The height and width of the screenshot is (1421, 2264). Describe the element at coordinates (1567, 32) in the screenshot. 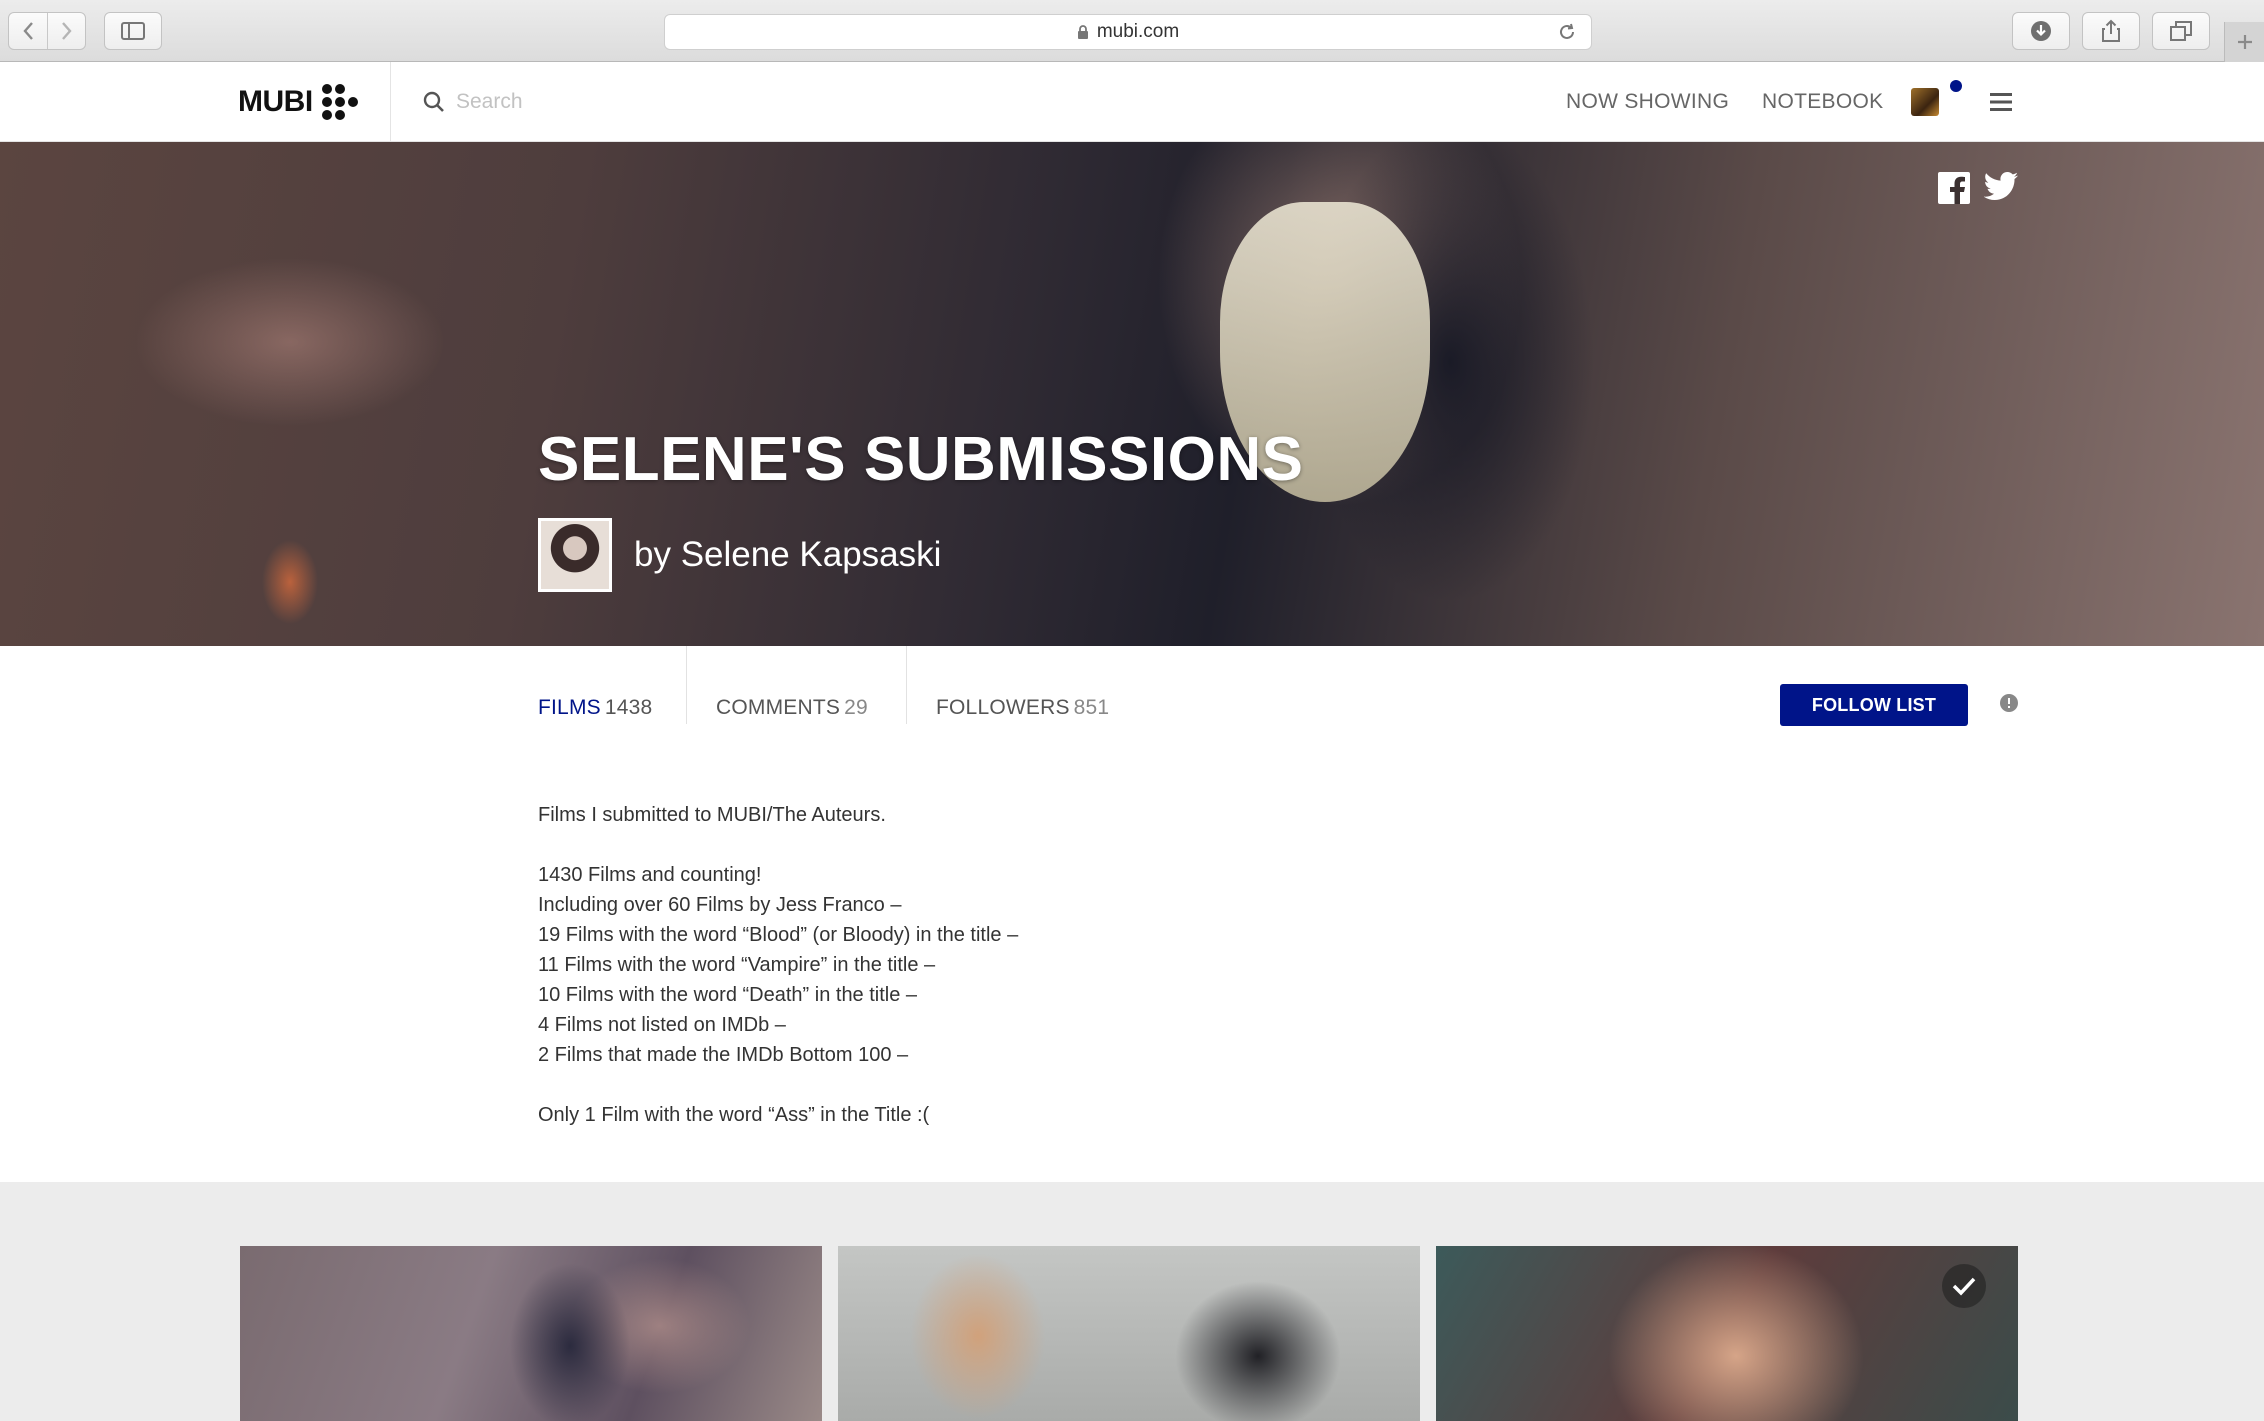

I see `reload-icon` at that location.